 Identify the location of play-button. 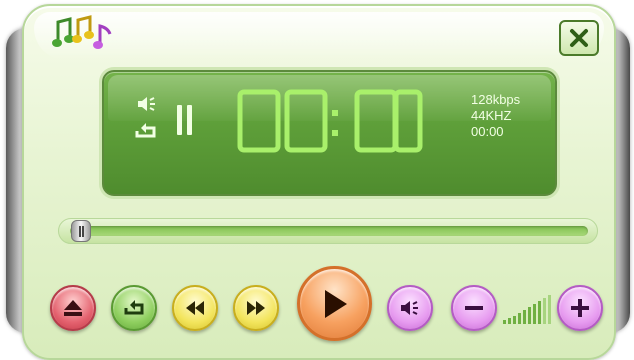
(334, 303).